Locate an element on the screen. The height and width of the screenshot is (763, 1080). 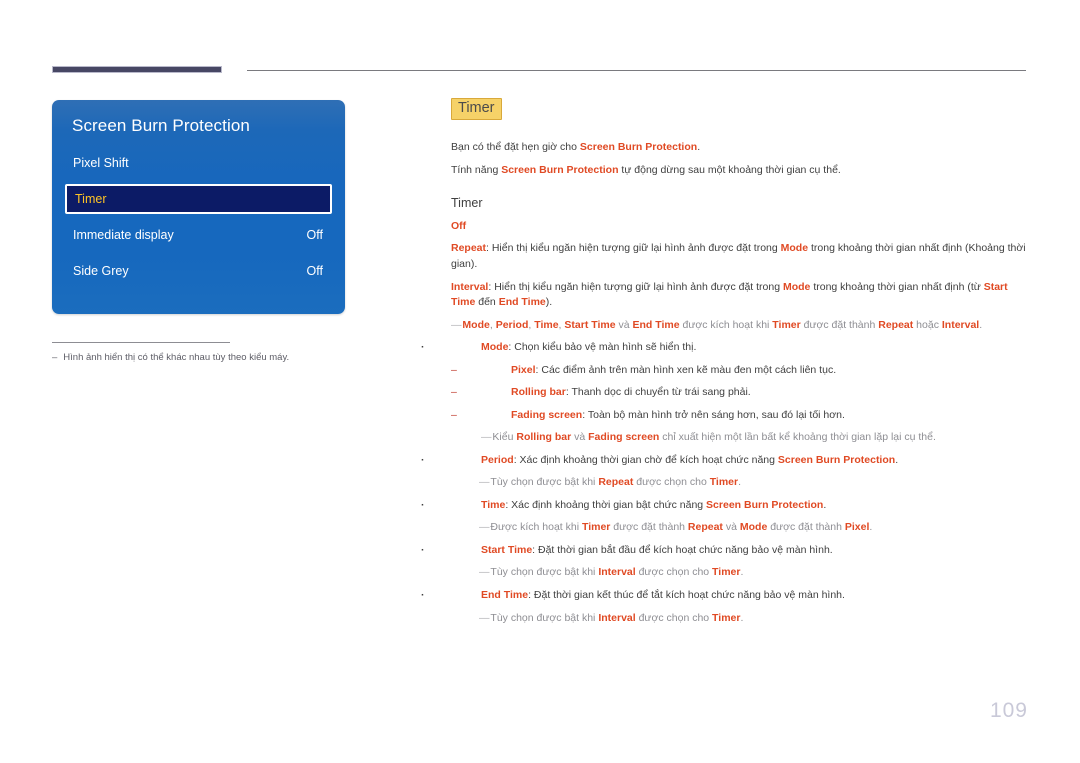
note-text: Kiểu is located at coordinates (504, 437).